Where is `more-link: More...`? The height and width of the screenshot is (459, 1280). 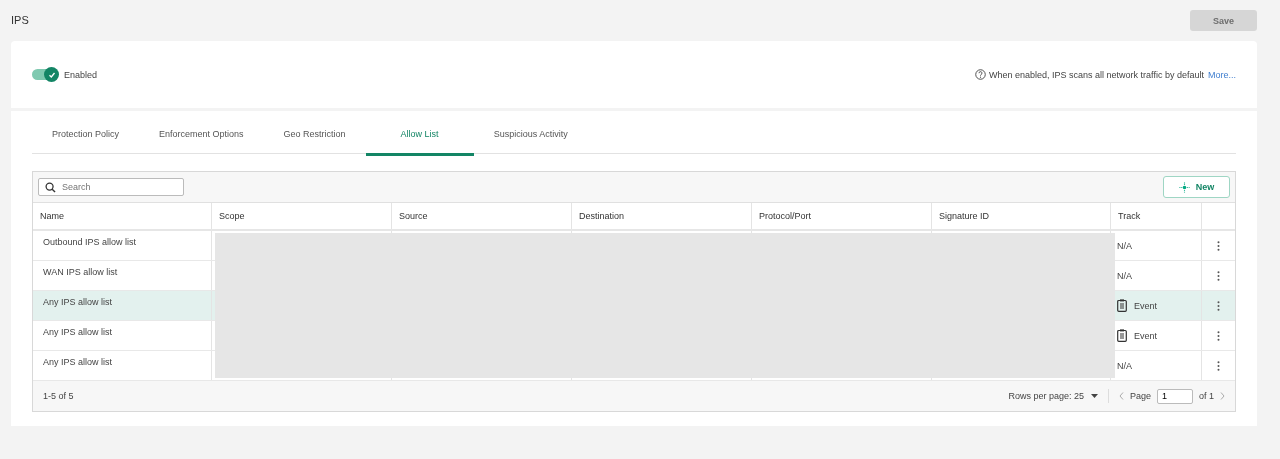 more-link: More... is located at coordinates (1222, 74).